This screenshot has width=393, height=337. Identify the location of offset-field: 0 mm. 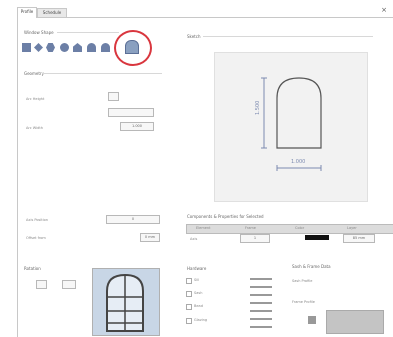
(150, 237).